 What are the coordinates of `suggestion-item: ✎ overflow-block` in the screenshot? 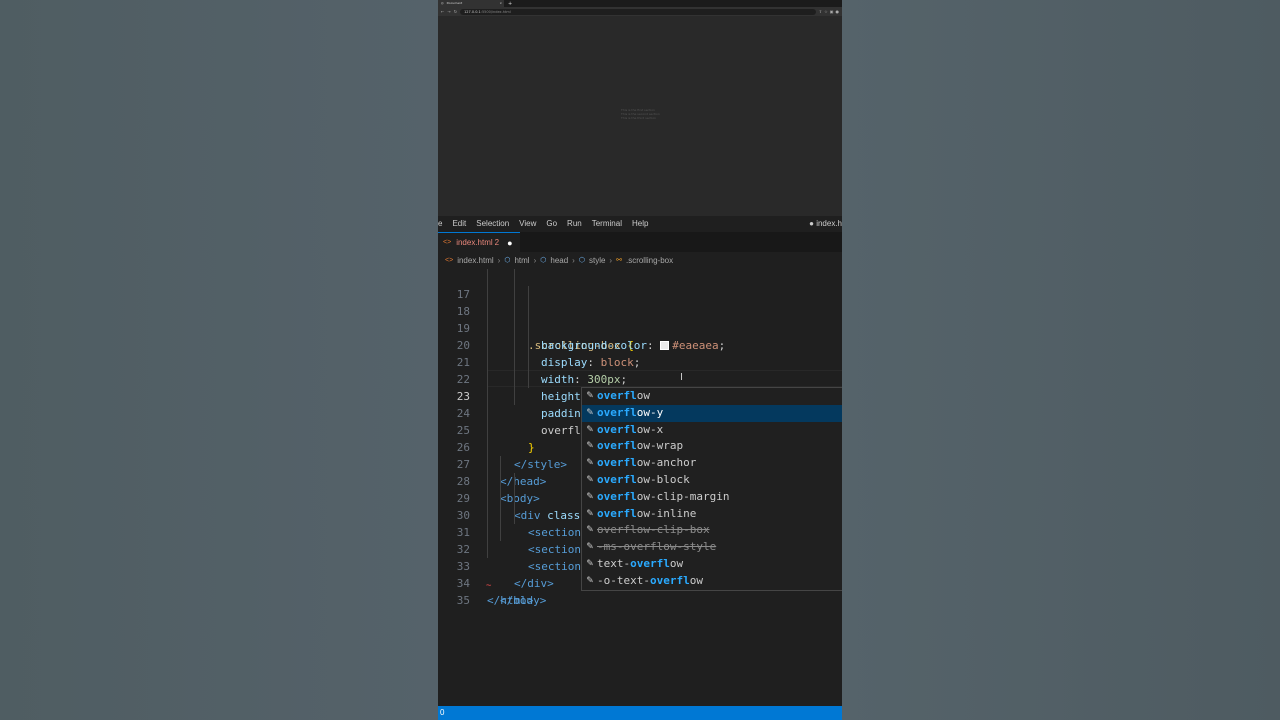 It's located at (712, 480).